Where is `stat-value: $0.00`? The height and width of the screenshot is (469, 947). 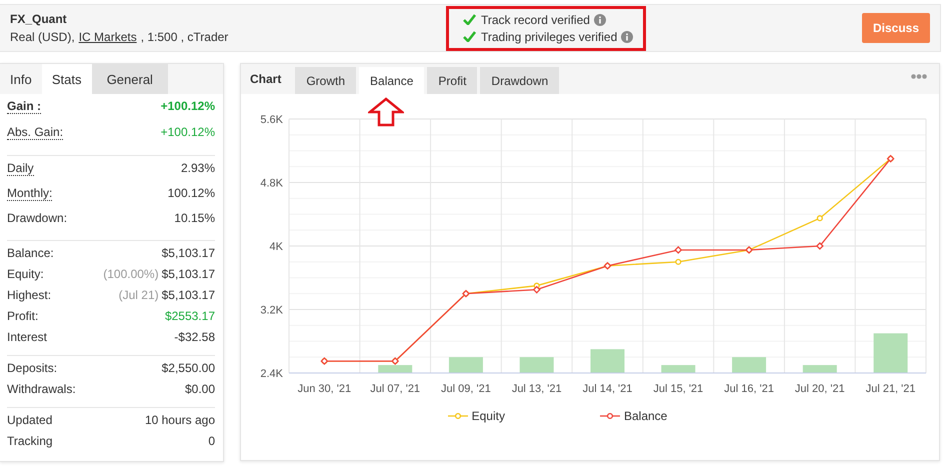 stat-value: $0.00 is located at coordinates (199, 389).